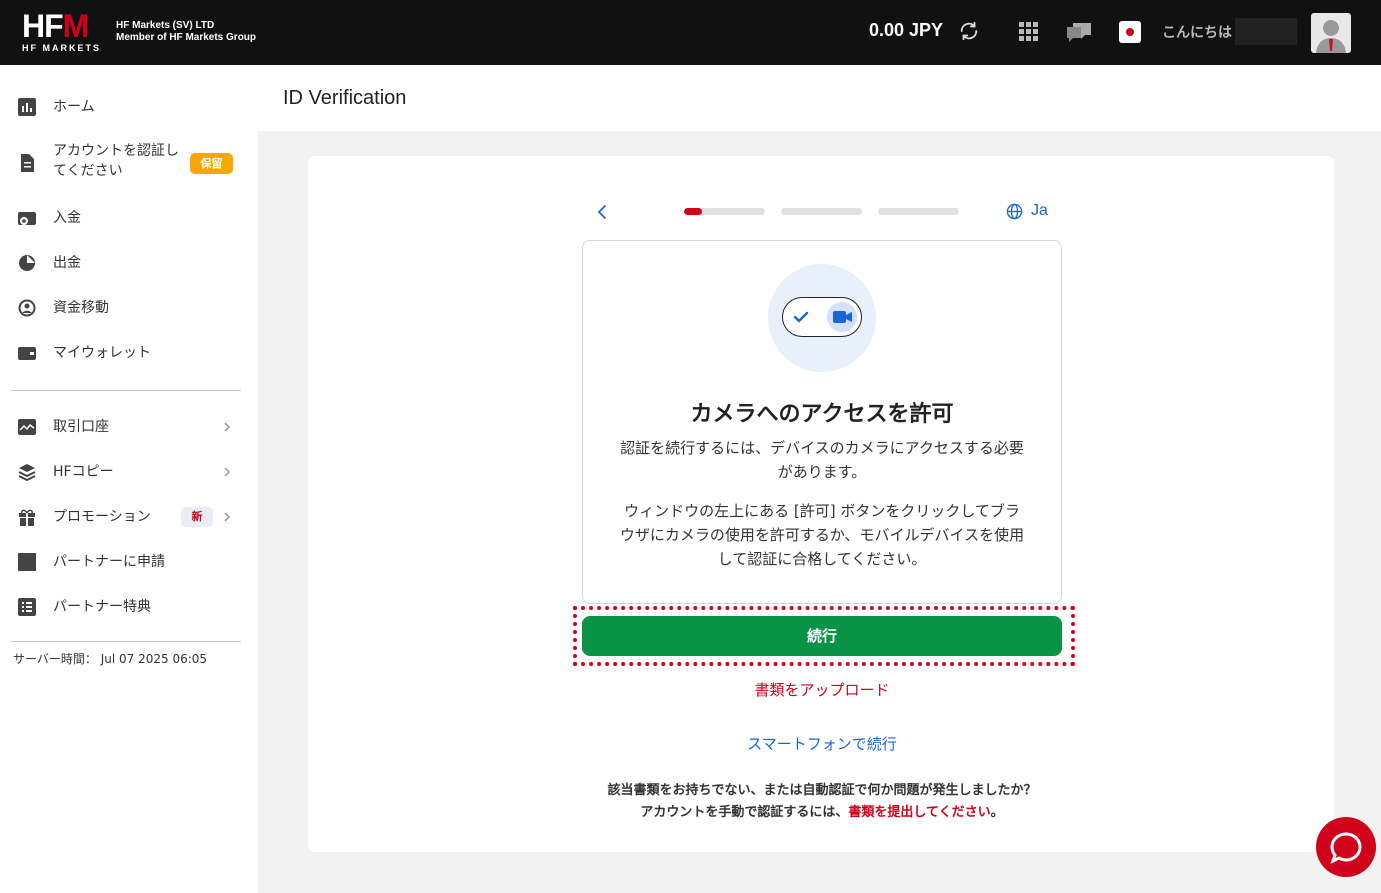 This screenshot has height=893, width=1381. What do you see at coordinates (919, 812) in the screenshot?
I see `submit-documents-link: 書類を提出してください` at bounding box center [919, 812].